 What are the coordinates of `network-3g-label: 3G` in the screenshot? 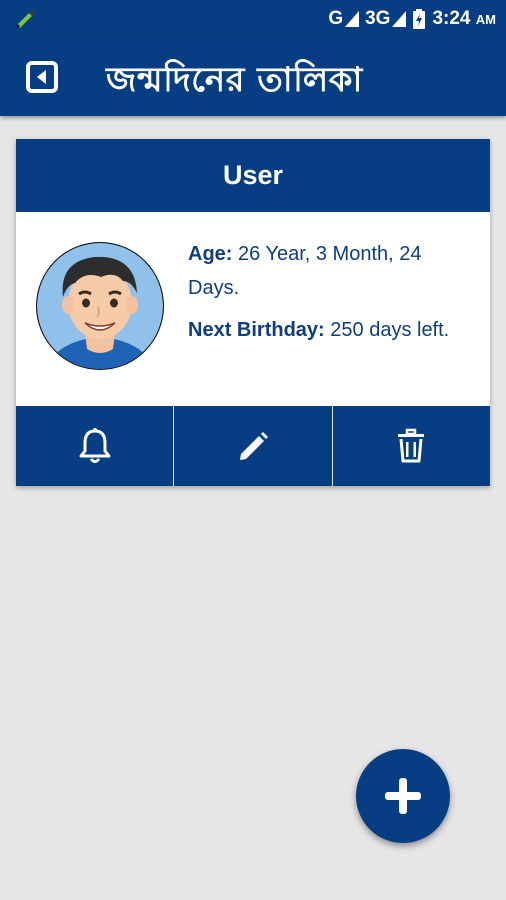 It's located at (378, 18).